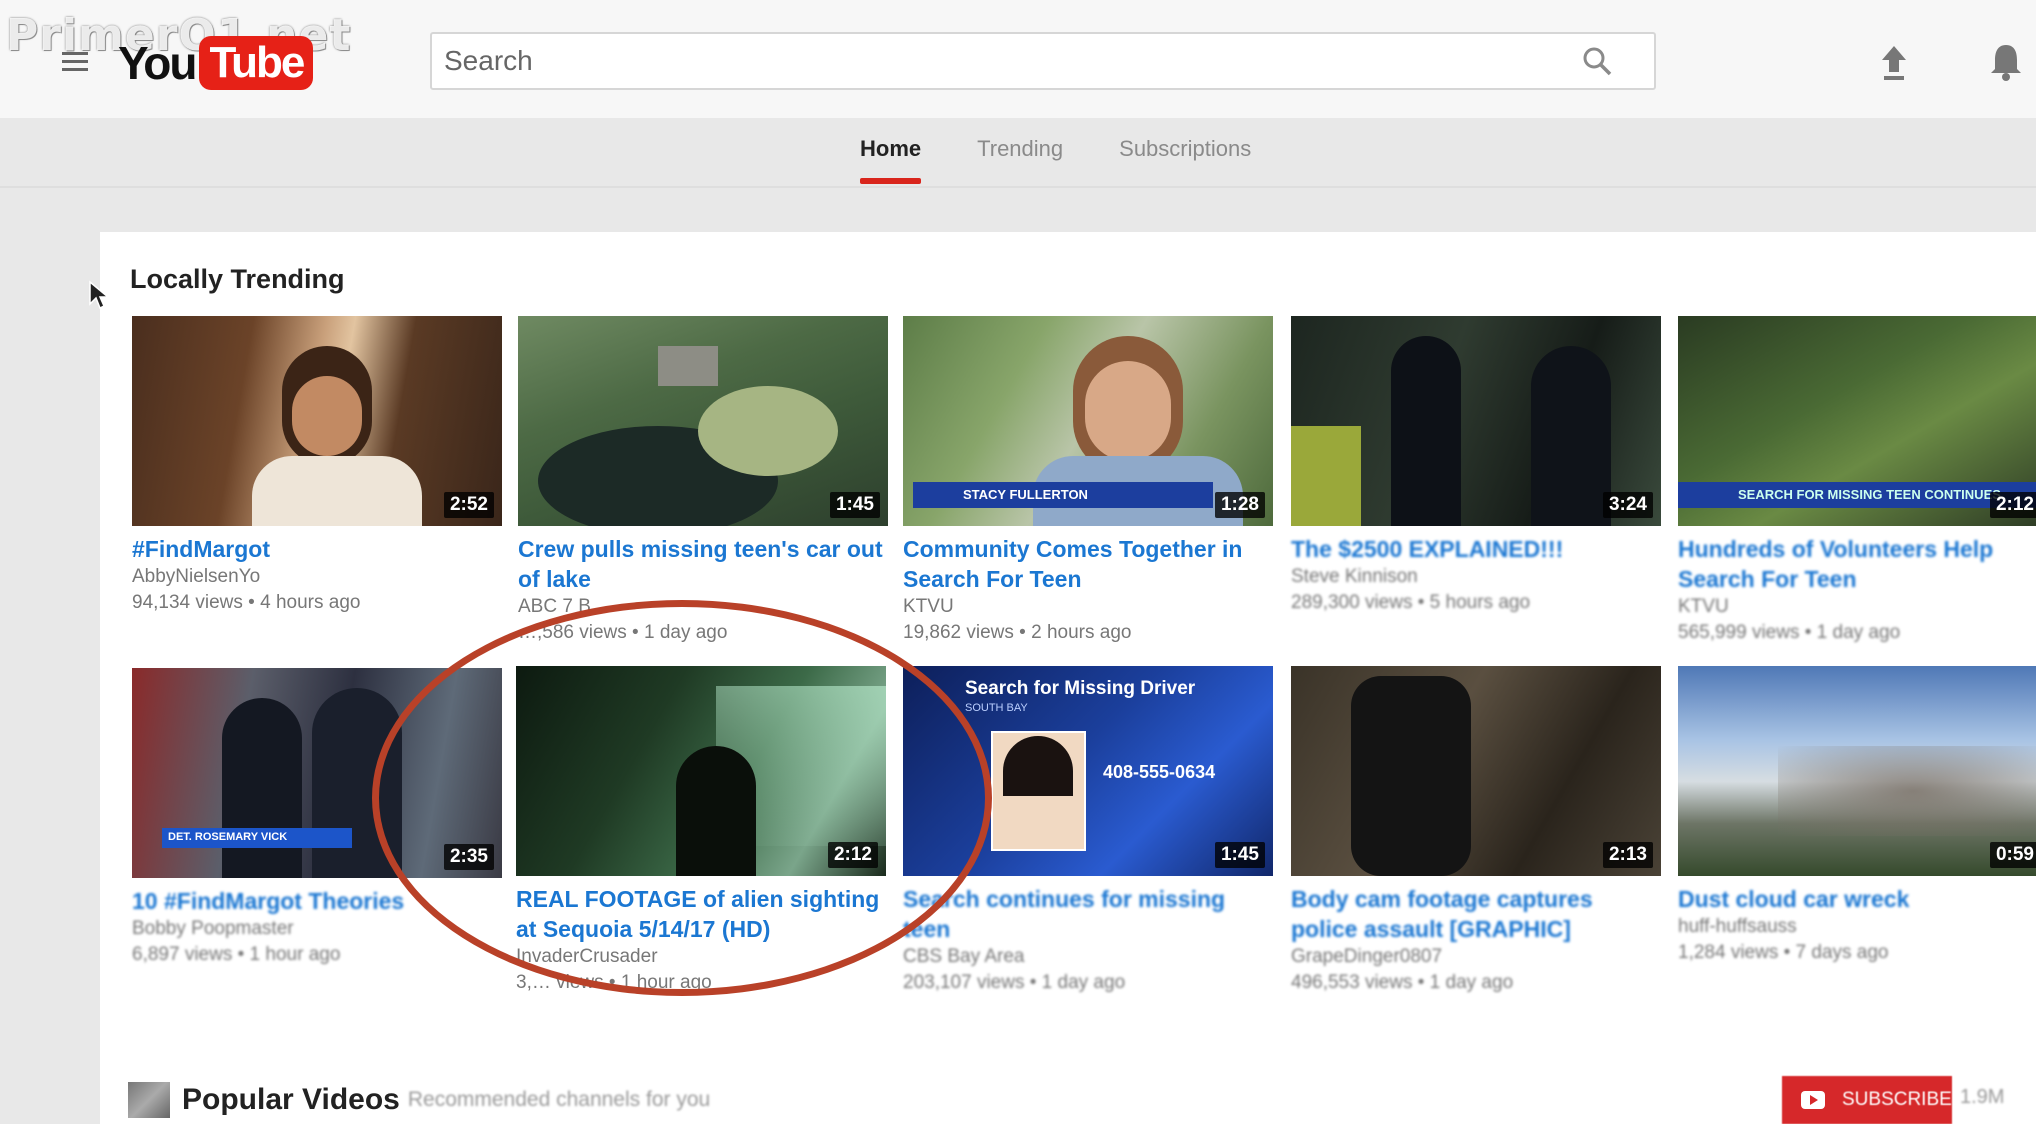 The width and height of the screenshot is (2036, 1124). I want to click on video-channel: GrapeDinger0807, so click(1476, 957).